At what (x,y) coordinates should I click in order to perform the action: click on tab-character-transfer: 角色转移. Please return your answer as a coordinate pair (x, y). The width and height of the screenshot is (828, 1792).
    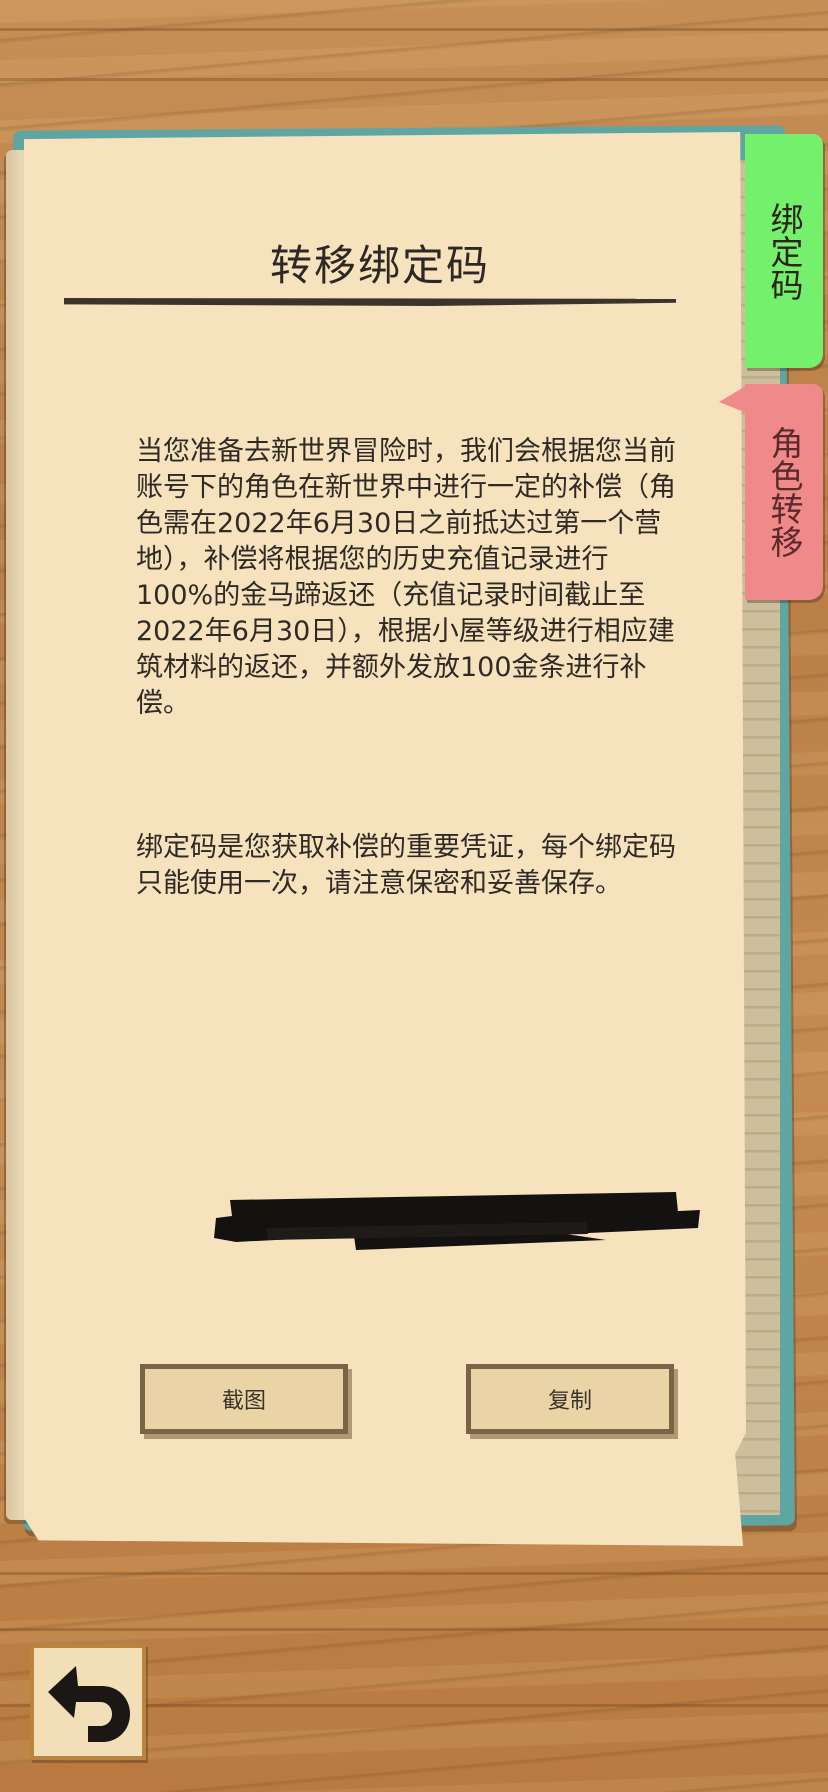
    Looking at the image, I should click on (784, 492).